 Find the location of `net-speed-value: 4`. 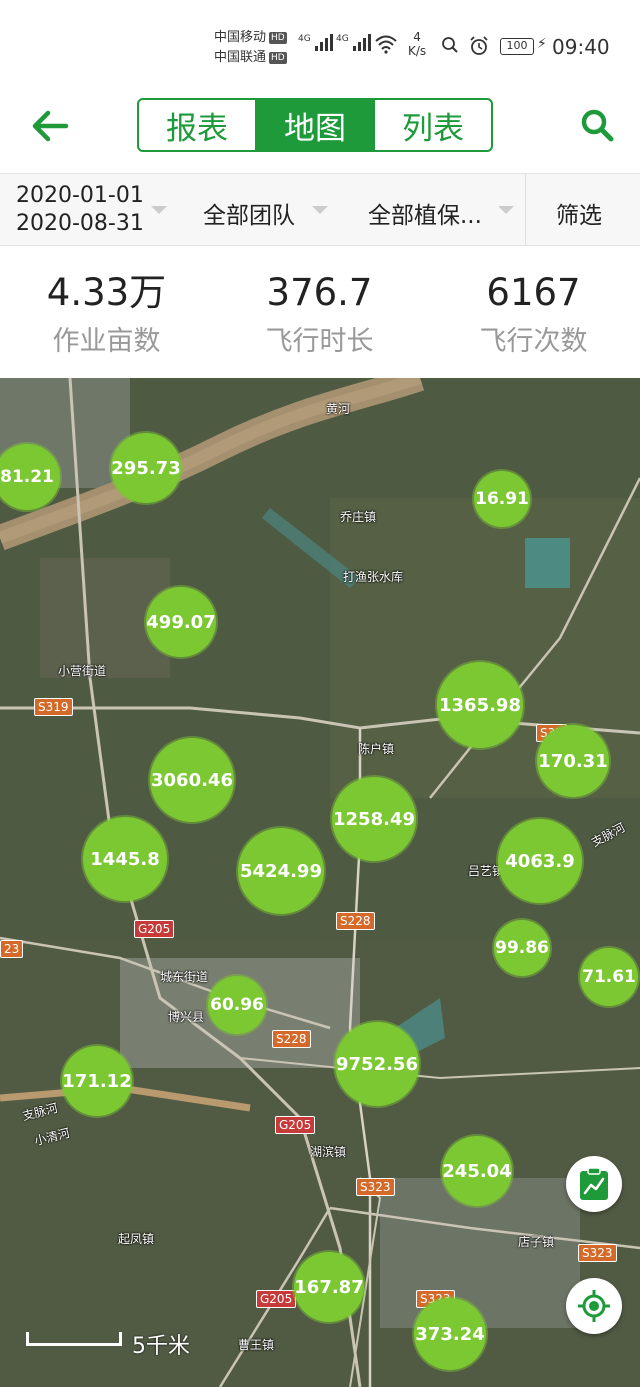

net-speed-value: 4 is located at coordinates (417, 37).